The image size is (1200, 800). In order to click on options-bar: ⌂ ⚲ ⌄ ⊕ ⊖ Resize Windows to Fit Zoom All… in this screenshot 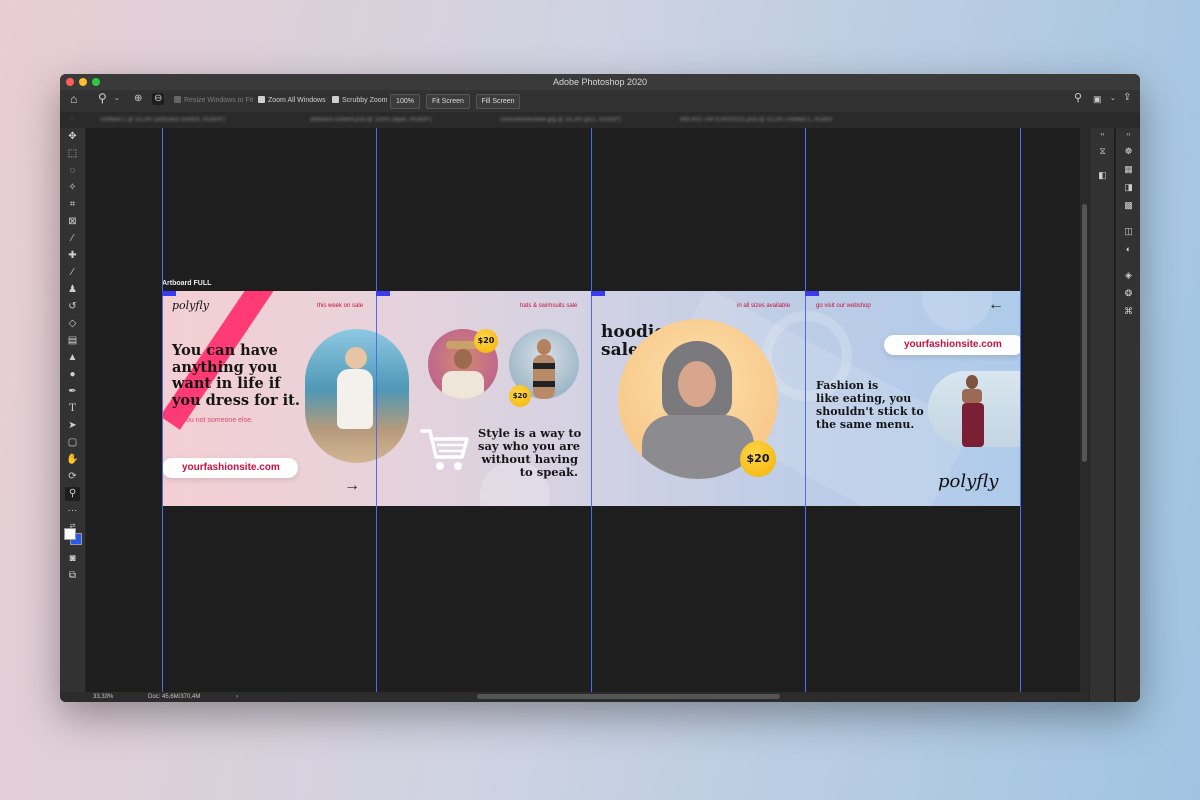, I will do `click(600, 101)`.